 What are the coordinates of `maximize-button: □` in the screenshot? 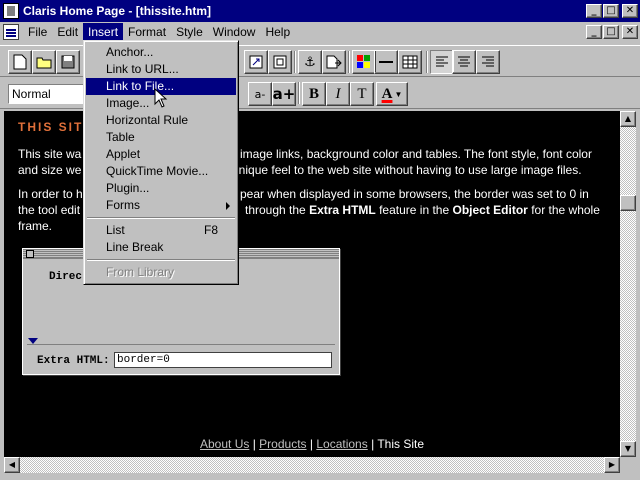 It's located at (611, 11).